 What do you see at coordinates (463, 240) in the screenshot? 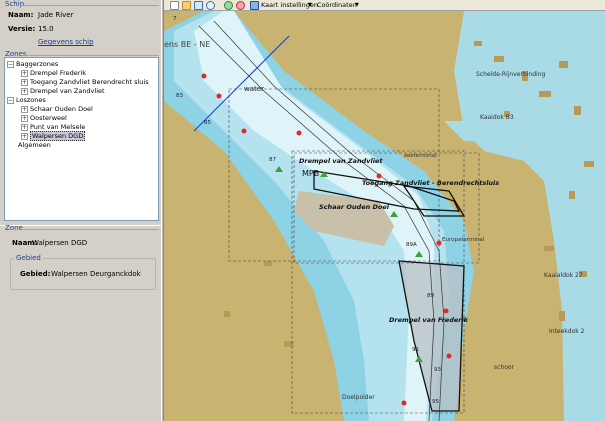
I see `label-europaterminal: Europaterminal` at bounding box center [463, 240].